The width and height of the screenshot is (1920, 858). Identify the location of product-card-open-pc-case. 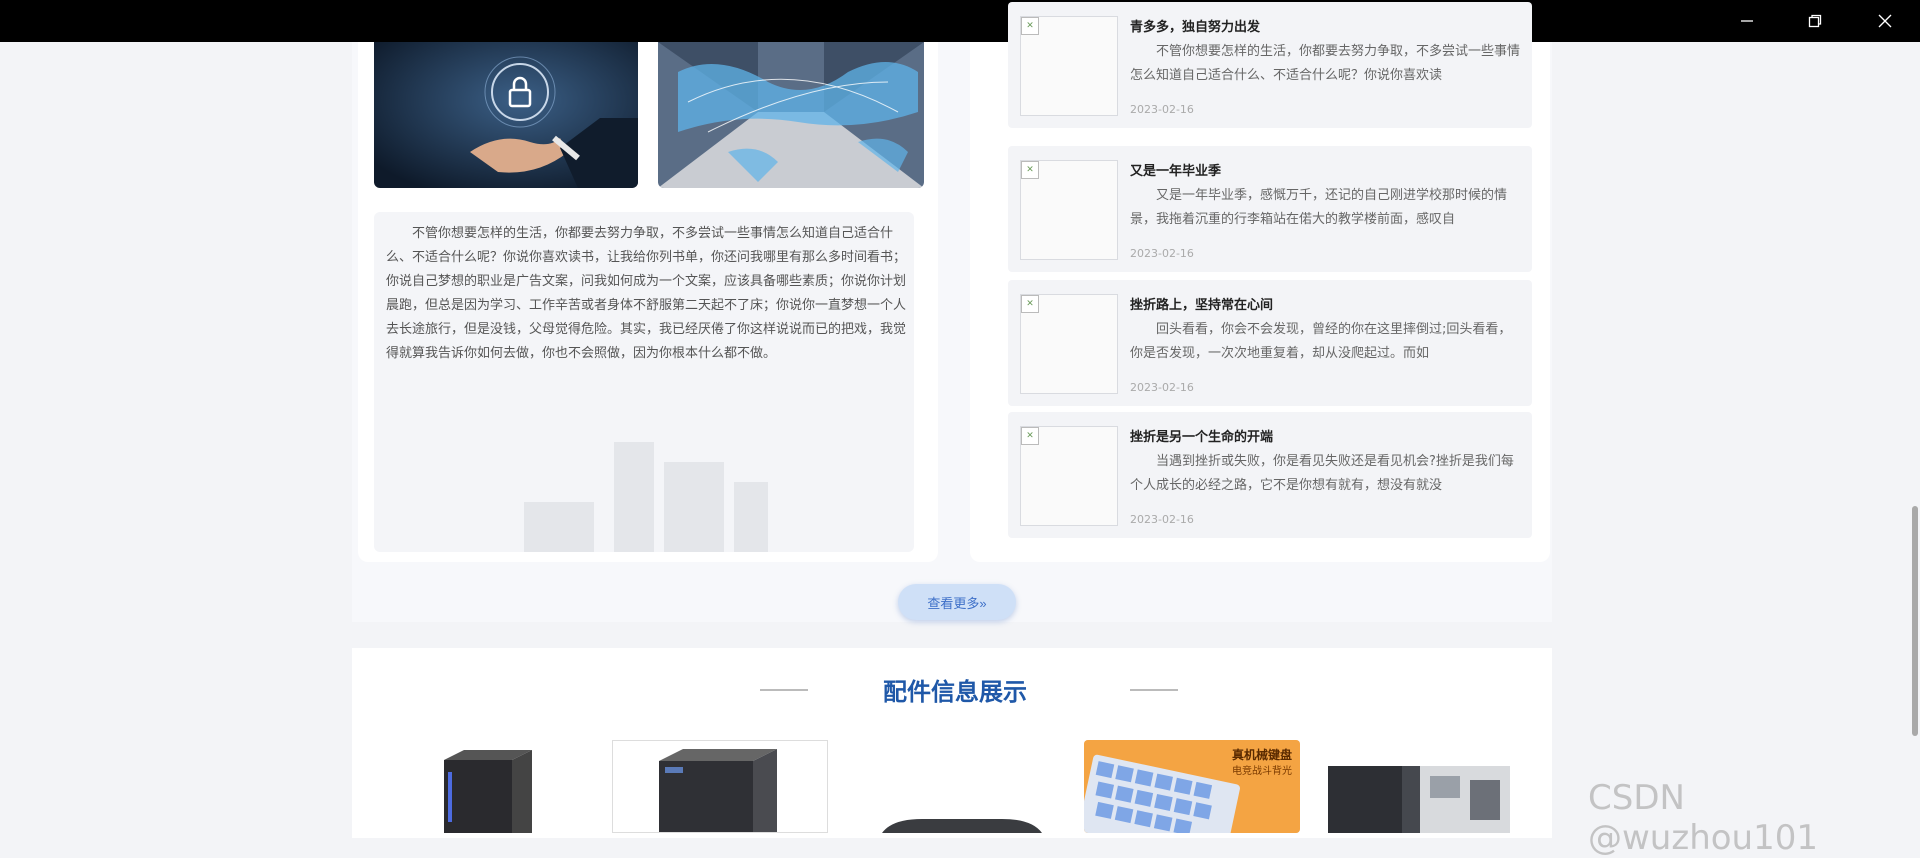
(1424, 786).